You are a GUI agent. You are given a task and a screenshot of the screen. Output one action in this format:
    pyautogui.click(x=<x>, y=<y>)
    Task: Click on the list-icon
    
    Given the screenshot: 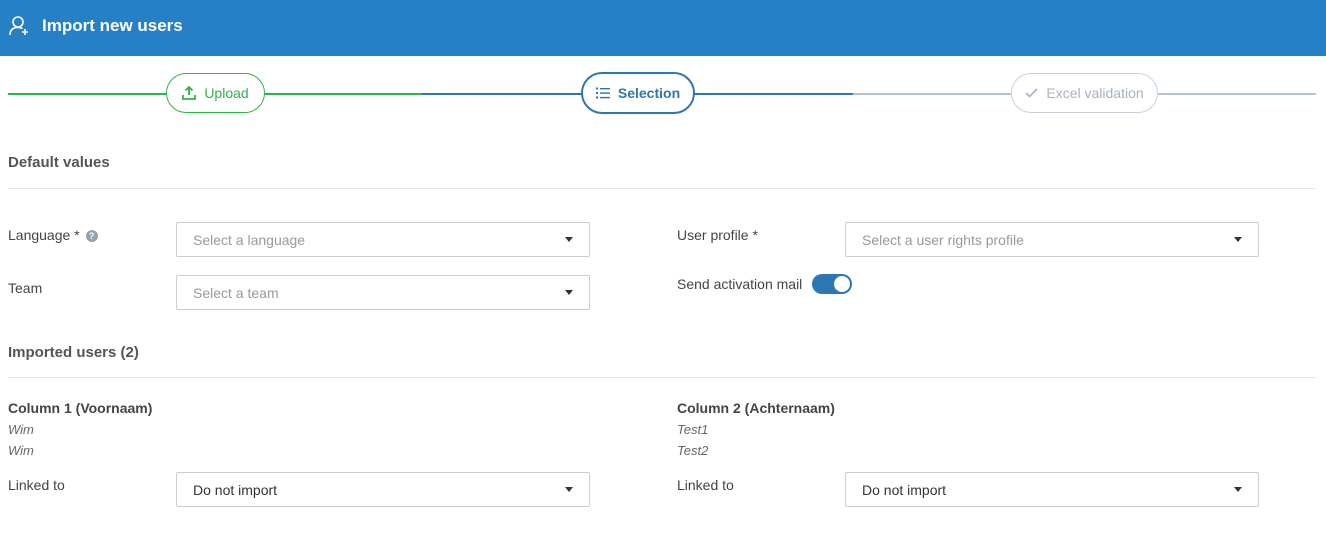 What is the action you would take?
    pyautogui.click(x=602, y=93)
    